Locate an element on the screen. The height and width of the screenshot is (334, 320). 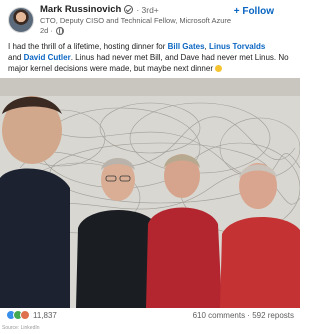
connection-degree: · 3rd+ is located at coordinates (147, 9).